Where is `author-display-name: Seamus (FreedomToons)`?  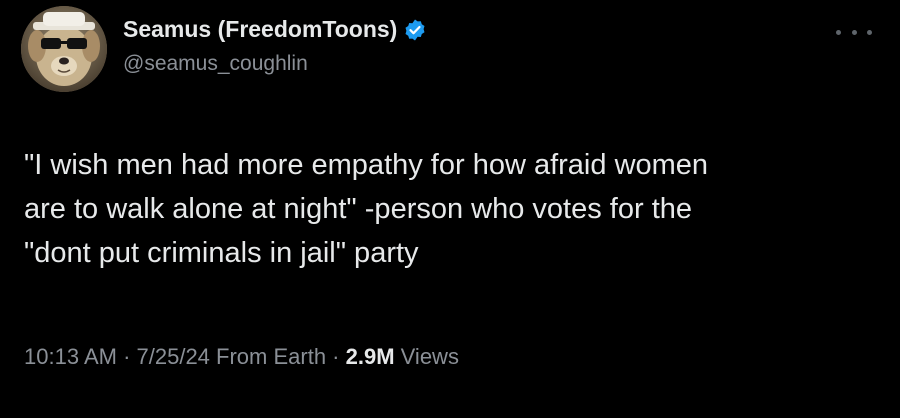
author-display-name: Seamus (FreedomToons) is located at coordinates (275, 29).